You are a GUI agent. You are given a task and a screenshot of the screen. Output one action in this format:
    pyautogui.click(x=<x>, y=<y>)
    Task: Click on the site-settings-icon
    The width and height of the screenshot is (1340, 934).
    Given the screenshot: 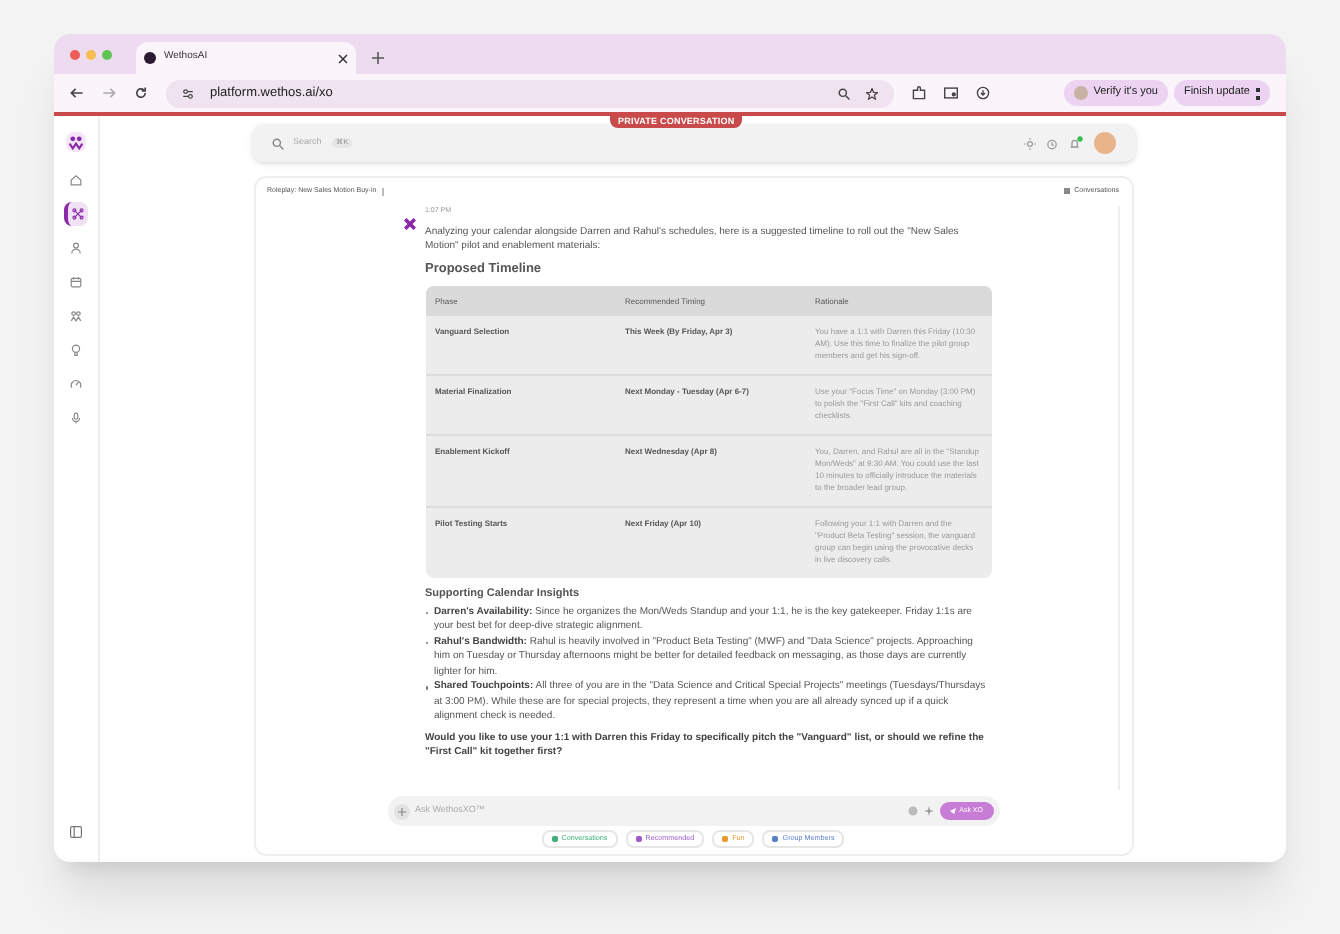 What is the action you would take?
    pyautogui.click(x=188, y=93)
    